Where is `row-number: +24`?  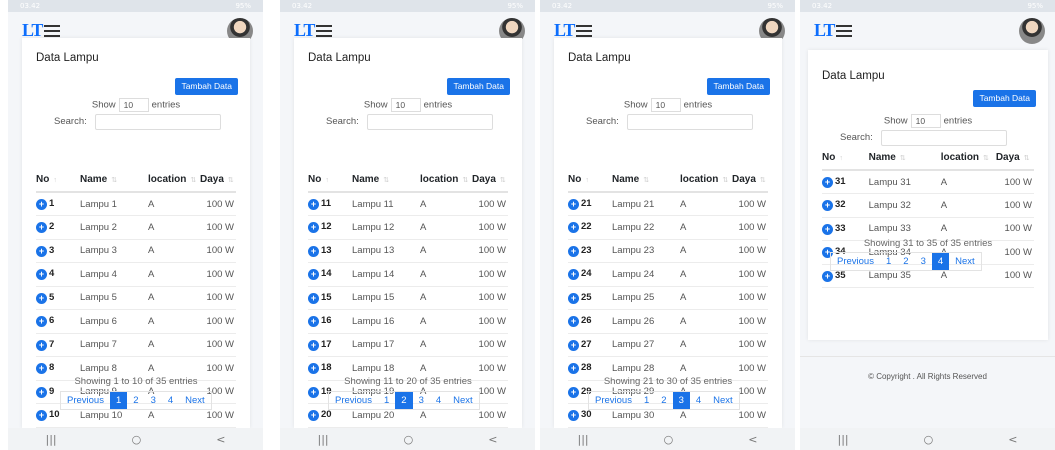
row-number: +24 is located at coordinates (590, 274).